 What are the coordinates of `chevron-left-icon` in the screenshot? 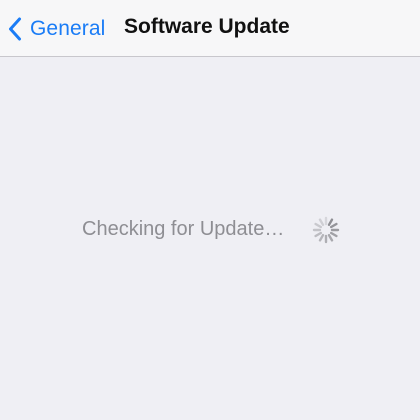 It's located at (15, 29).